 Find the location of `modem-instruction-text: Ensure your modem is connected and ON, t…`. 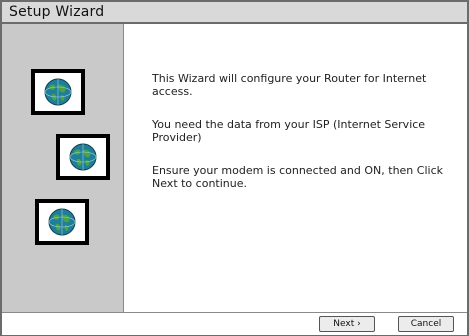

modem-instruction-text: Ensure your modem is connected and ON, t… is located at coordinates (297, 177).